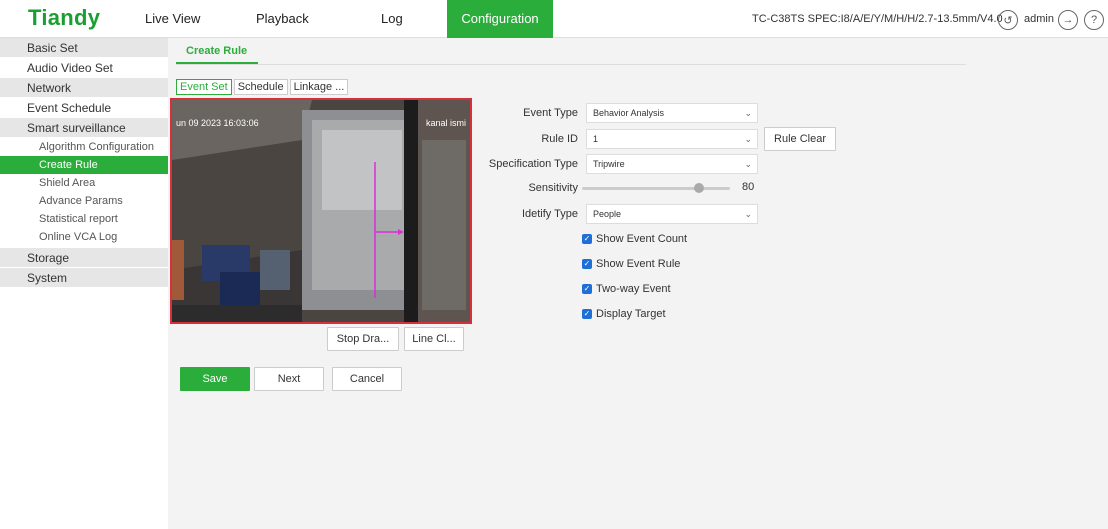 This screenshot has width=1108, height=529. I want to click on sidebar-subitem-online-vca-log: Online VCA Log, so click(84, 237).